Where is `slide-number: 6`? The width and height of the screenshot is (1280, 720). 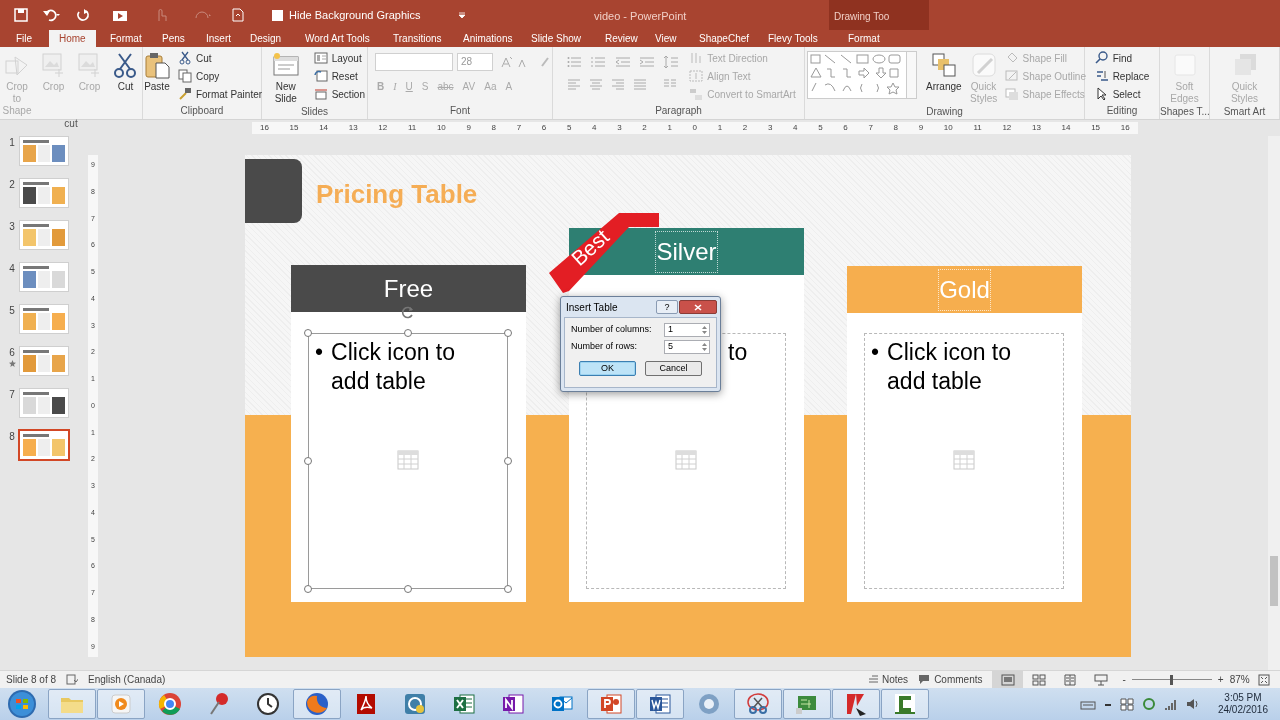
slide-number: 6 is located at coordinates (12, 353).